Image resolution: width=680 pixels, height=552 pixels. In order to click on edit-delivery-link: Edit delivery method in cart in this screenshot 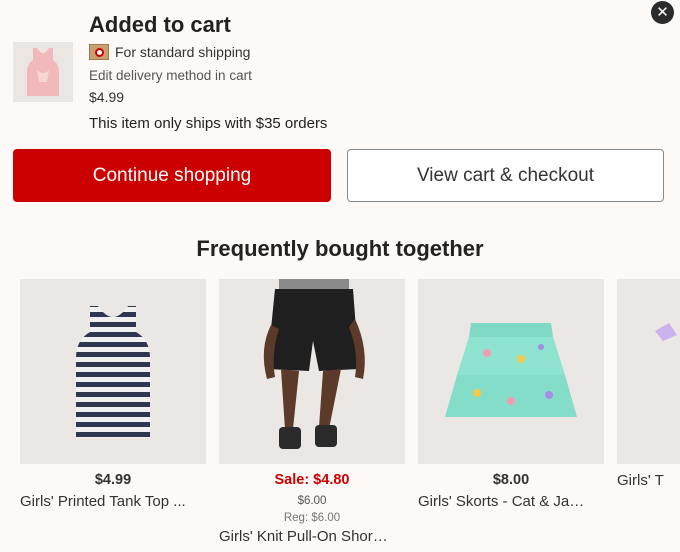, I will do `click(170, 75)`.